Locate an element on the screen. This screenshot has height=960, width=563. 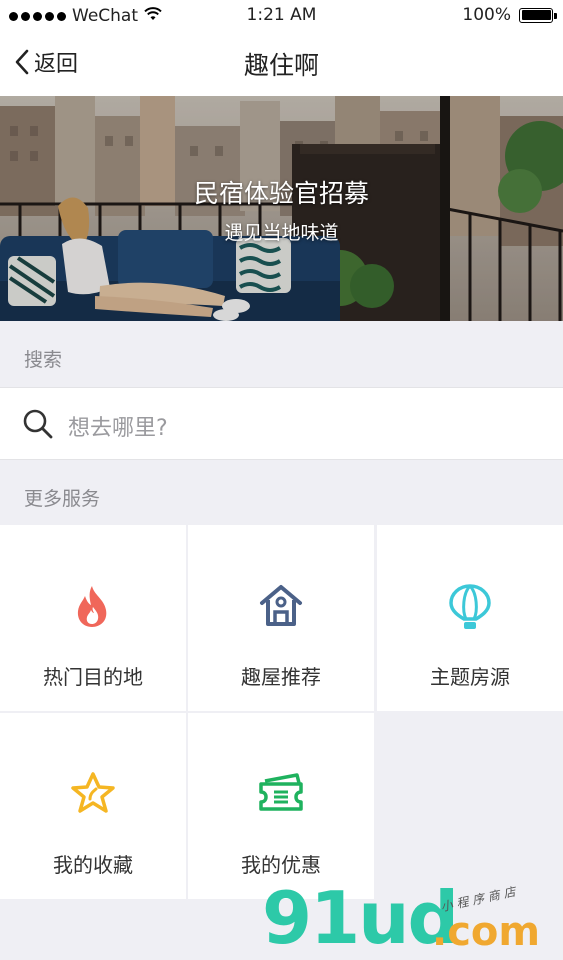
service-my-coupons: 我的优惠 is located at coordinates (281, 806).